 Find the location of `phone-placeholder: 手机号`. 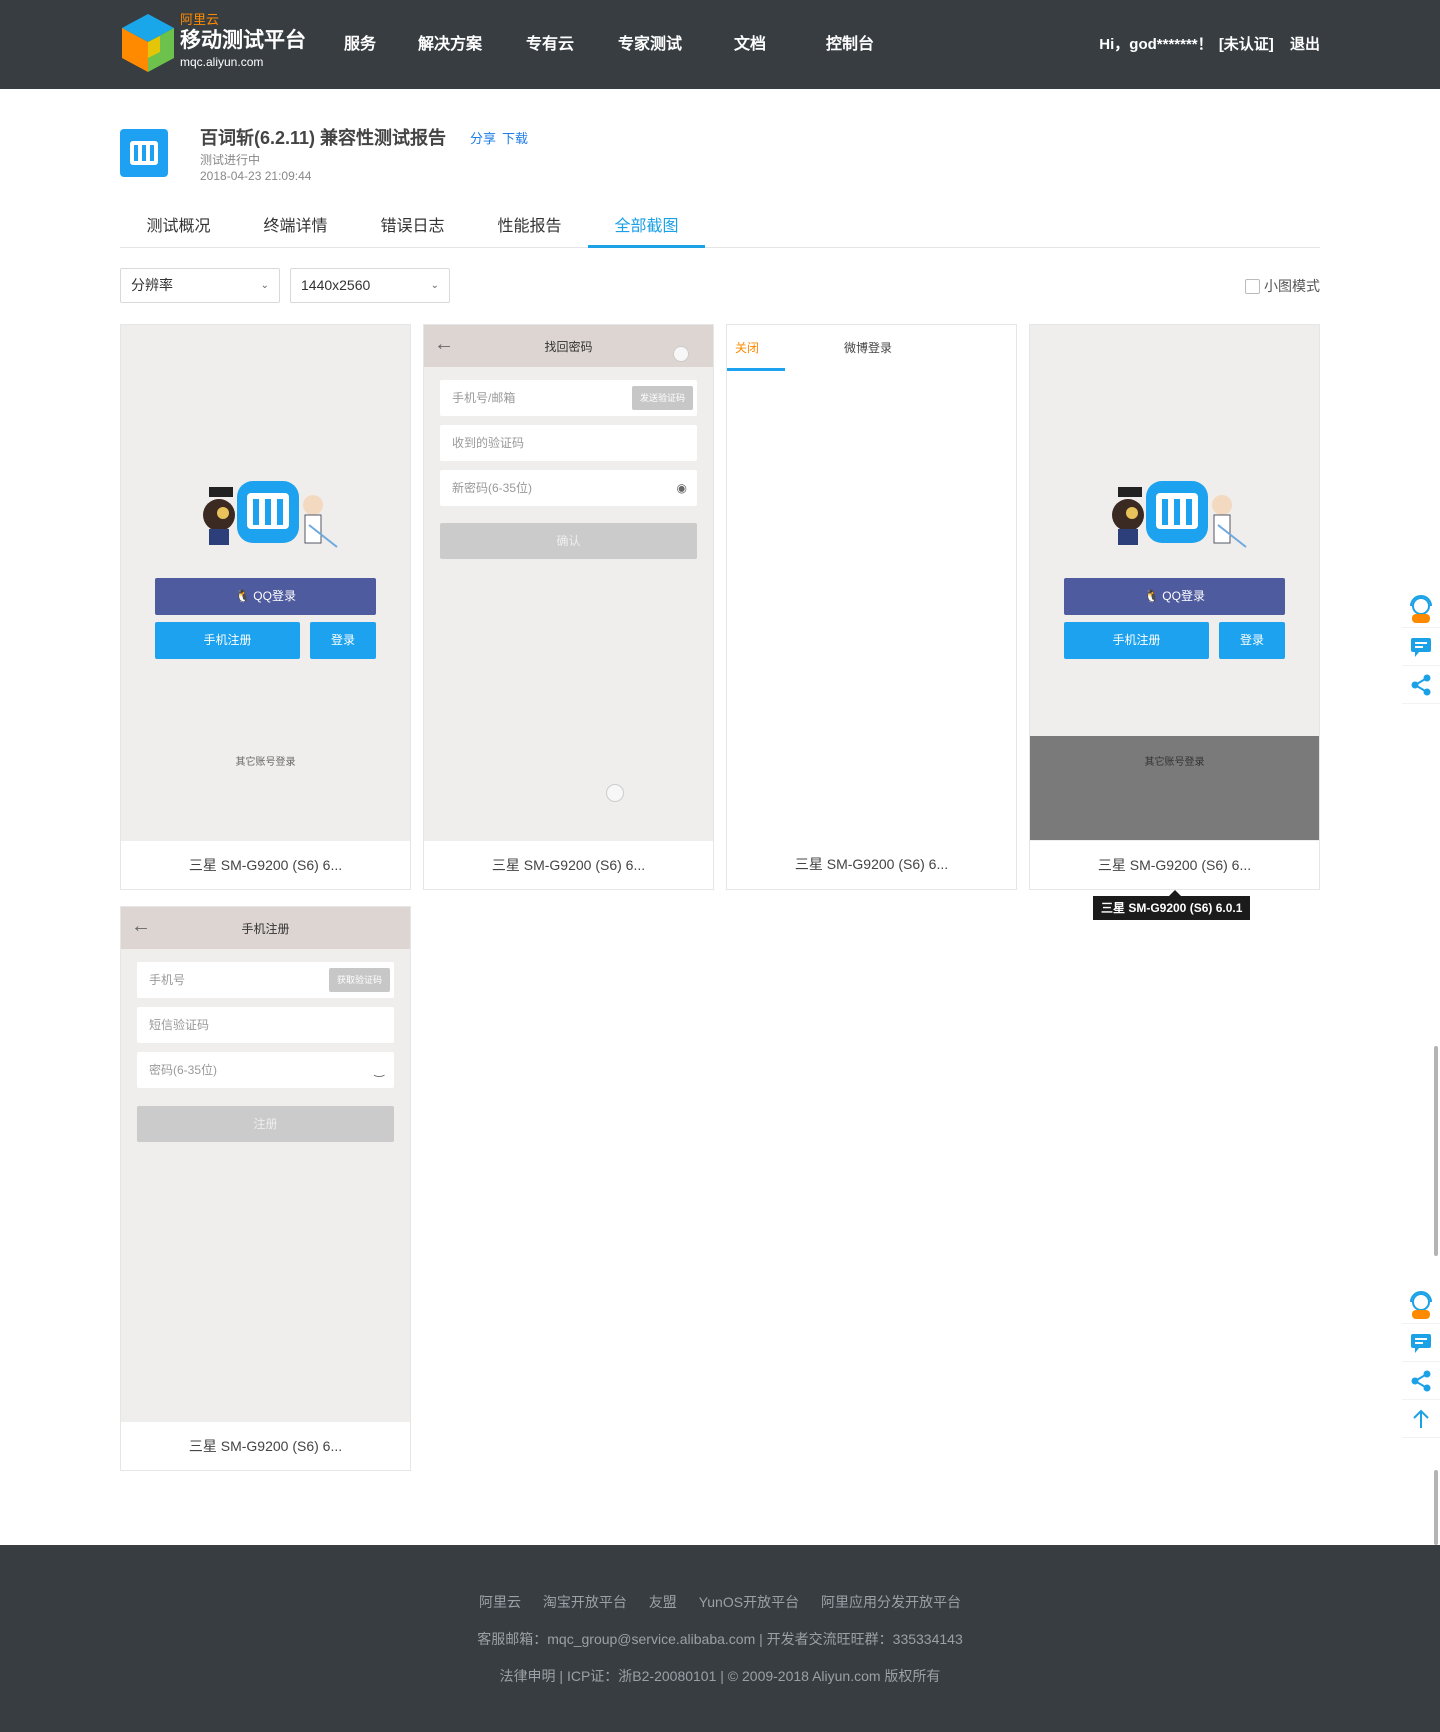

phone-placeholder: 手机号 is located at coordinates (167, 980).